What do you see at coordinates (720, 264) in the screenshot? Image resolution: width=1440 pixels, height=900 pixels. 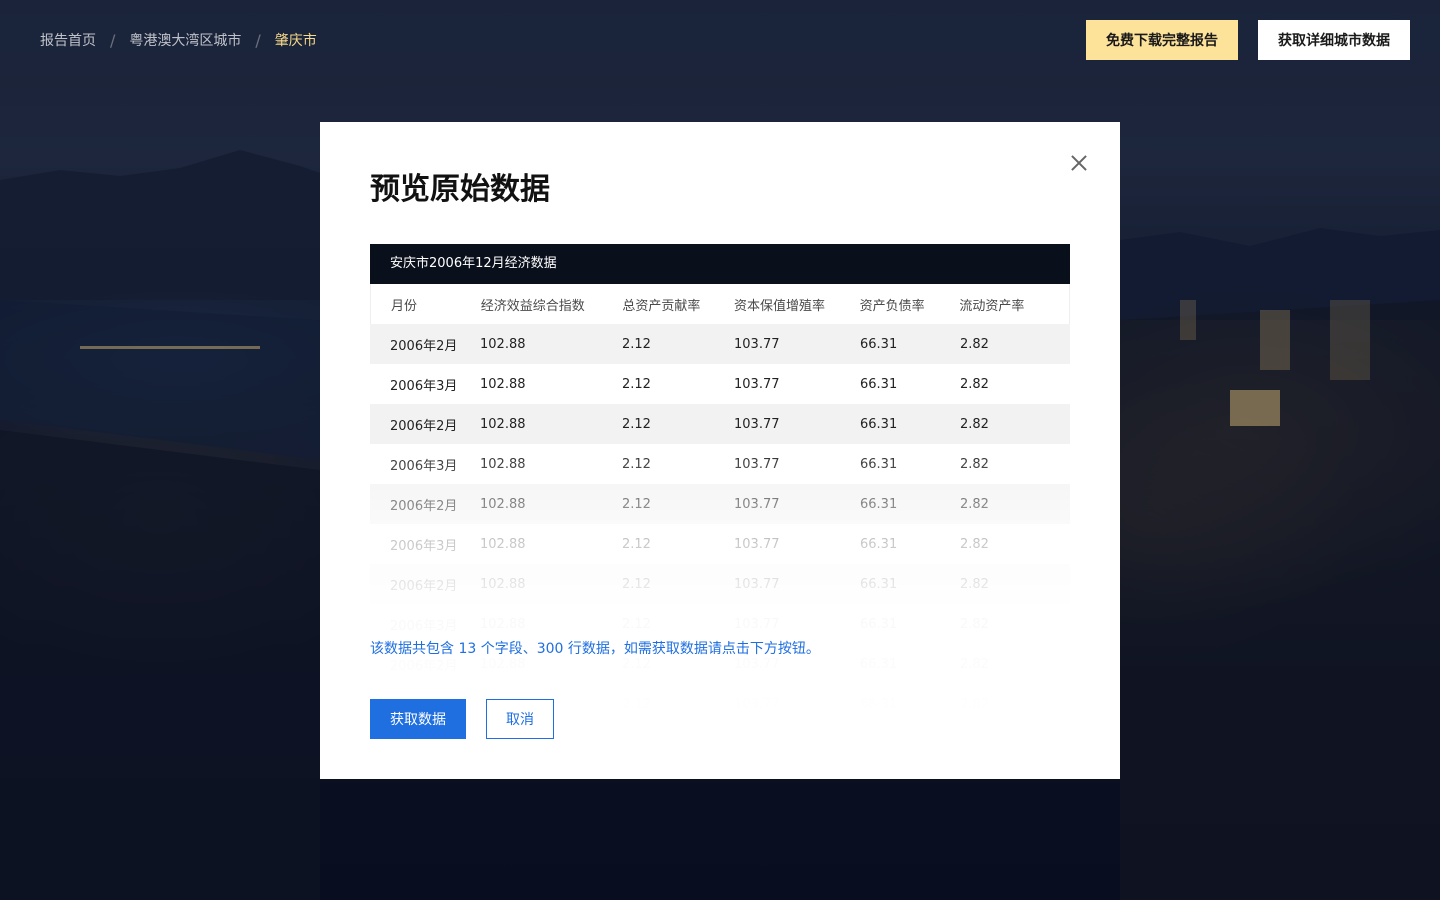 I see `table-caption: 安庆市2006年12月经济数据` at bounding box center [720, 264].